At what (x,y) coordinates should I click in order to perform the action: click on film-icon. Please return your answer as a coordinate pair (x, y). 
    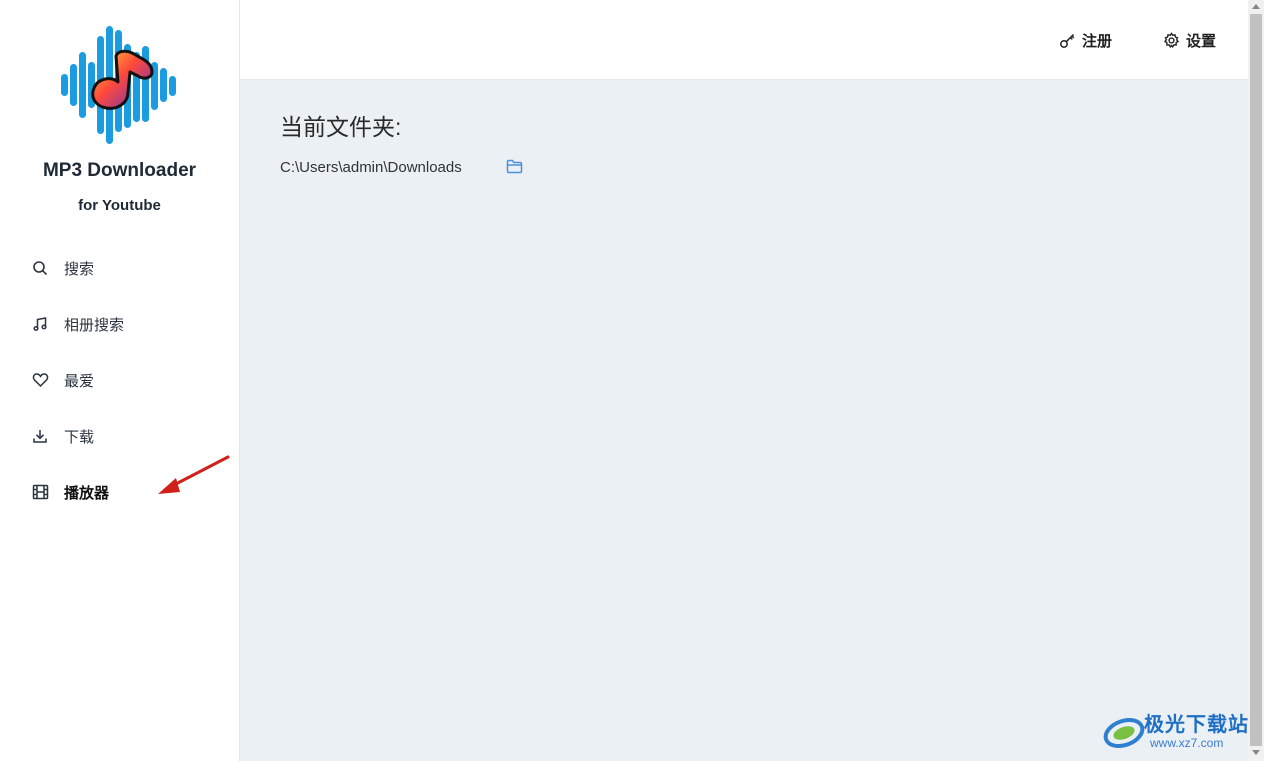
    Looking at the image, I should click on (40, 492).